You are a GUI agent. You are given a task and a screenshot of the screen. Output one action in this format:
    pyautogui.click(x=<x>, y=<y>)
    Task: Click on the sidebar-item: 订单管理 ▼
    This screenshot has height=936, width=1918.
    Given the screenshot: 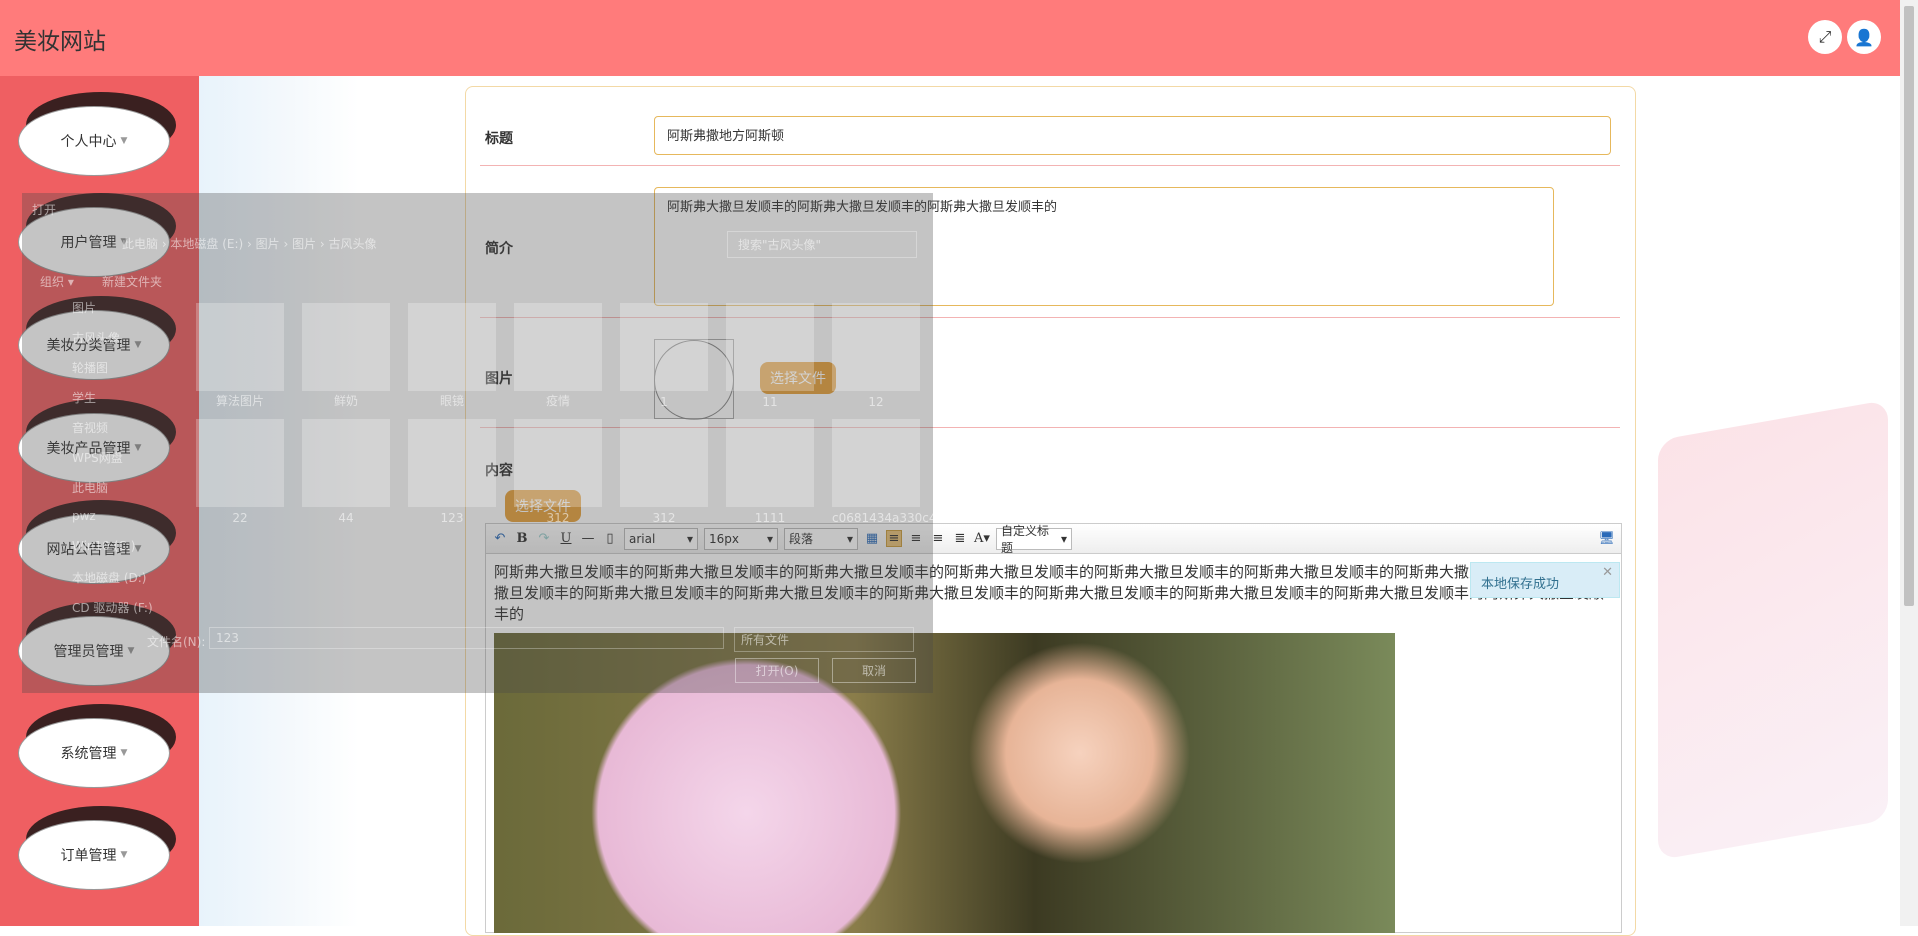 What is the action you would take?
    pyautogui.click(x=97, y=848)
    